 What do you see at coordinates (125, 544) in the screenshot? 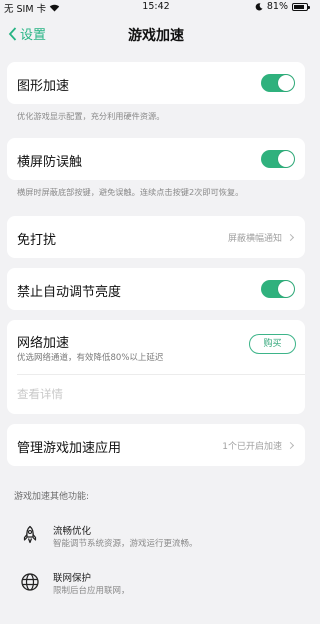
I see `feature-desc: 智能调节系统资源，游戏运行更流畅。` at bounding box center [125, 544].